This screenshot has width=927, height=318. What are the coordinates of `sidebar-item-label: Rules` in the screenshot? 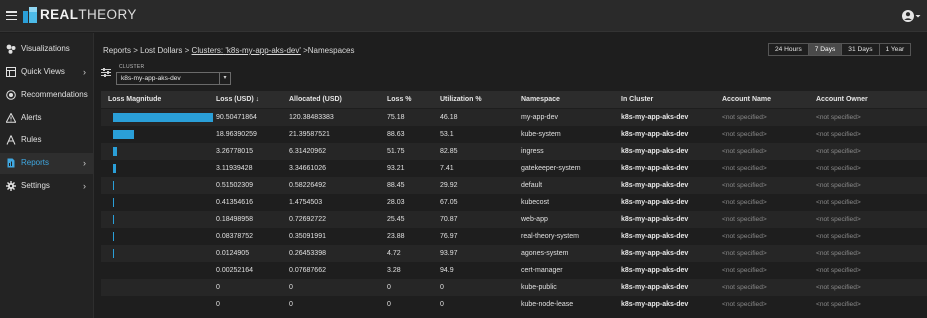 It's located at (31, 139).